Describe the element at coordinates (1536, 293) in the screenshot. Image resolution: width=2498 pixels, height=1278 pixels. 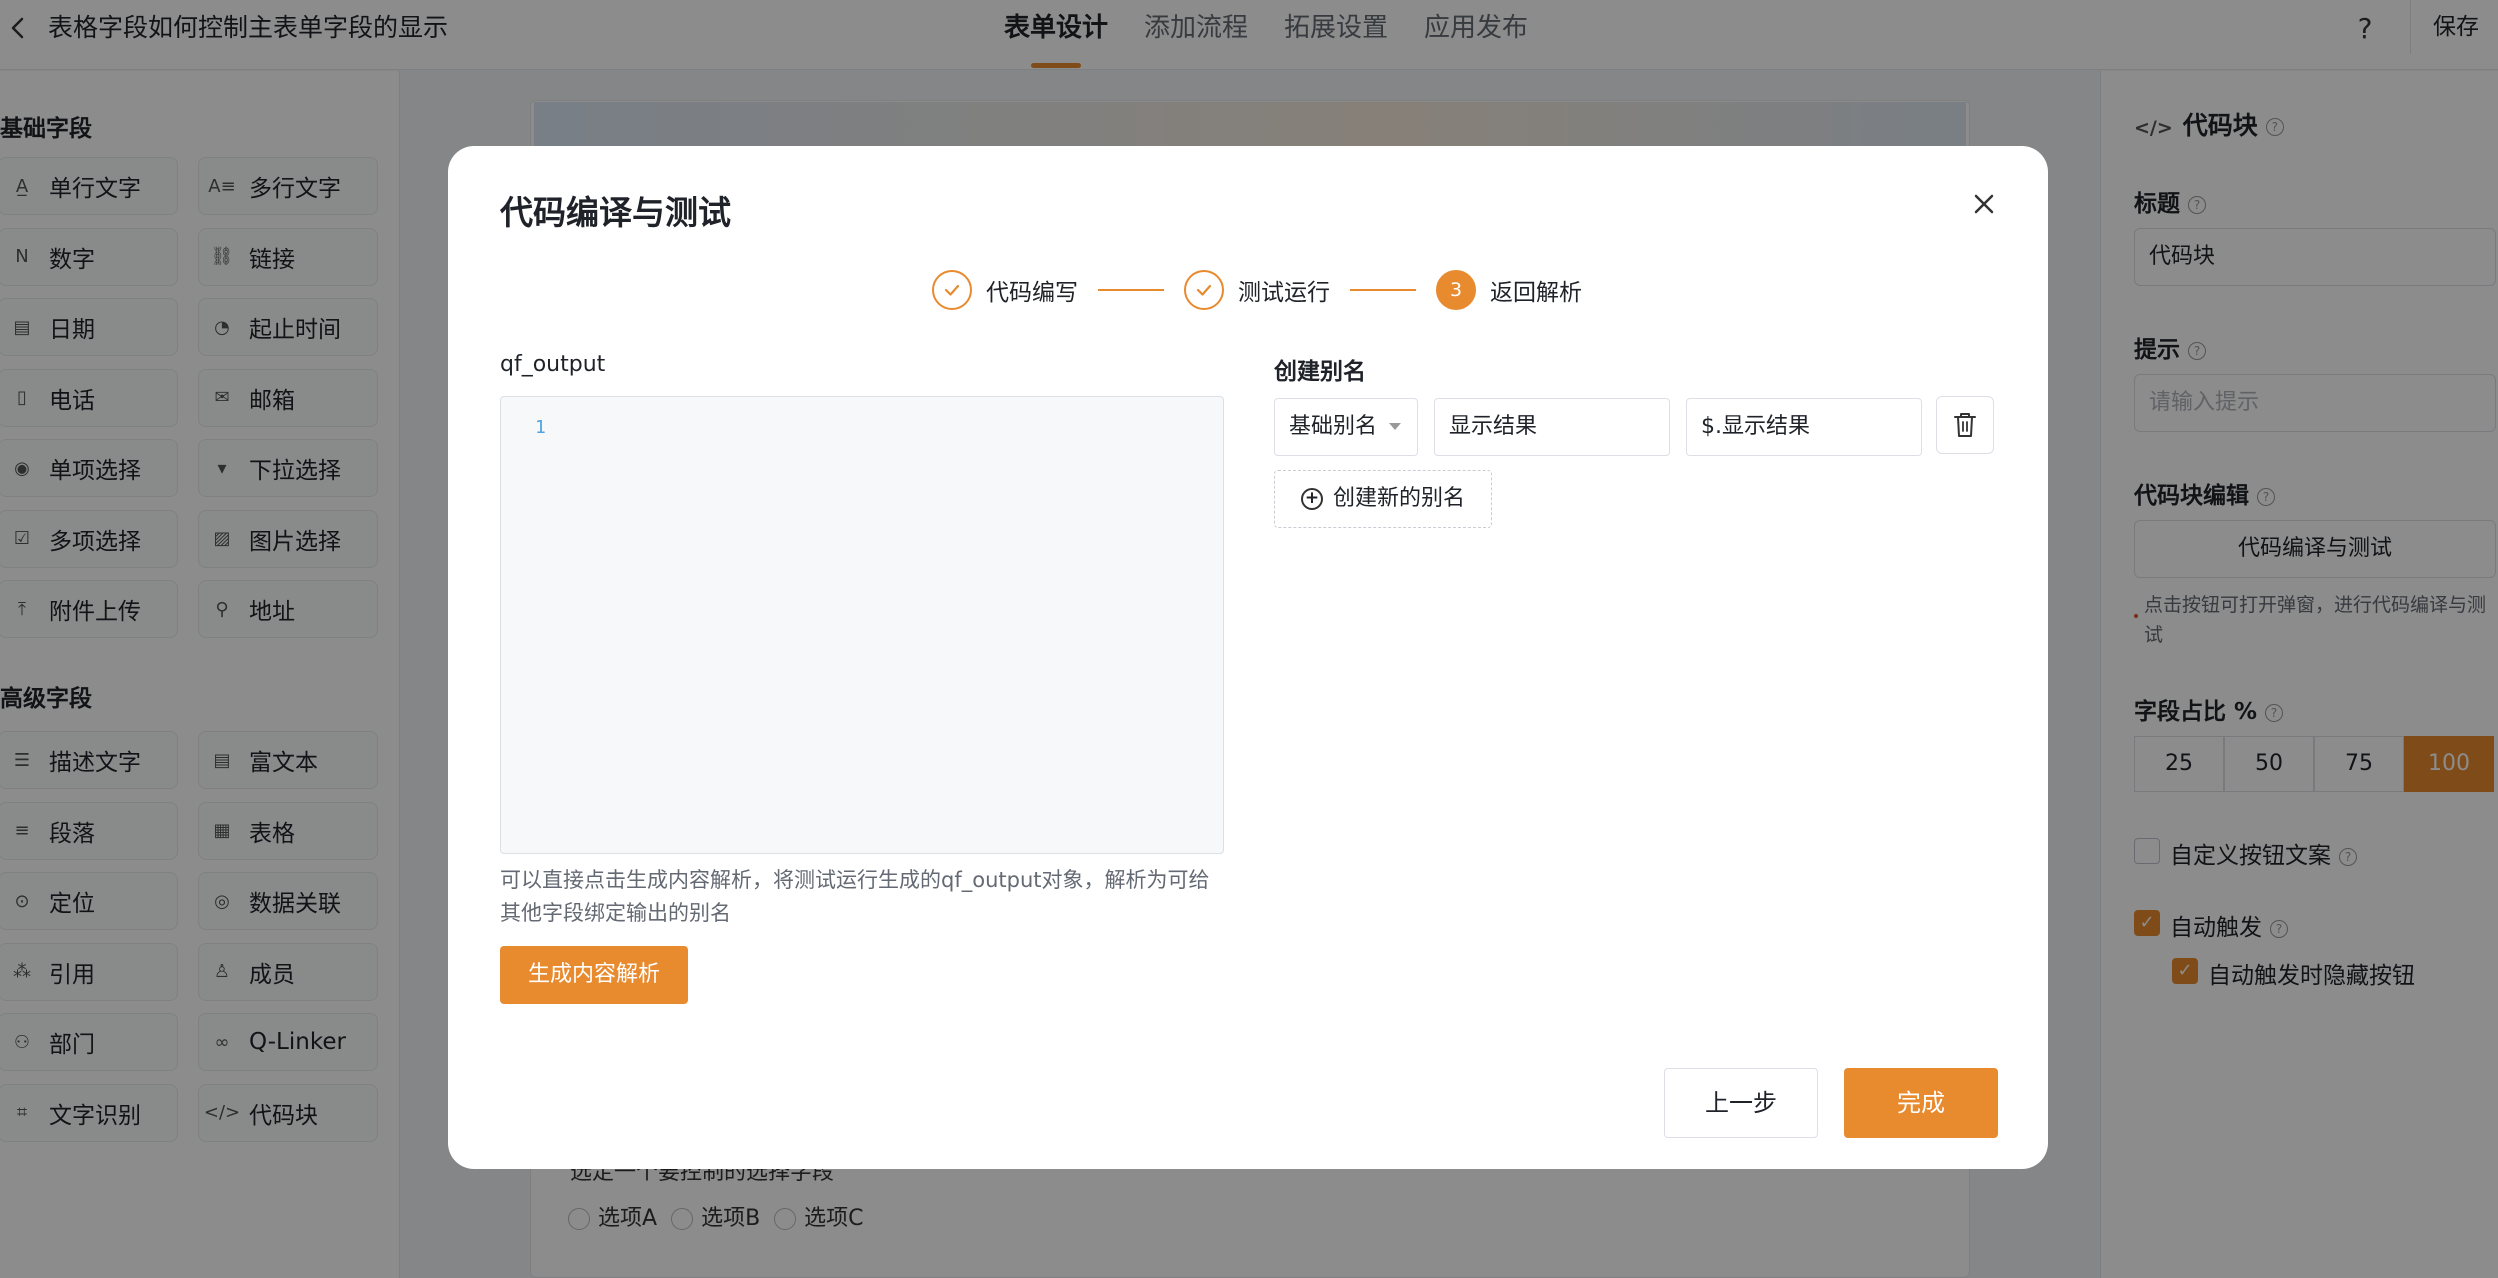
I see `step-3-label: 返回解析` at that location.